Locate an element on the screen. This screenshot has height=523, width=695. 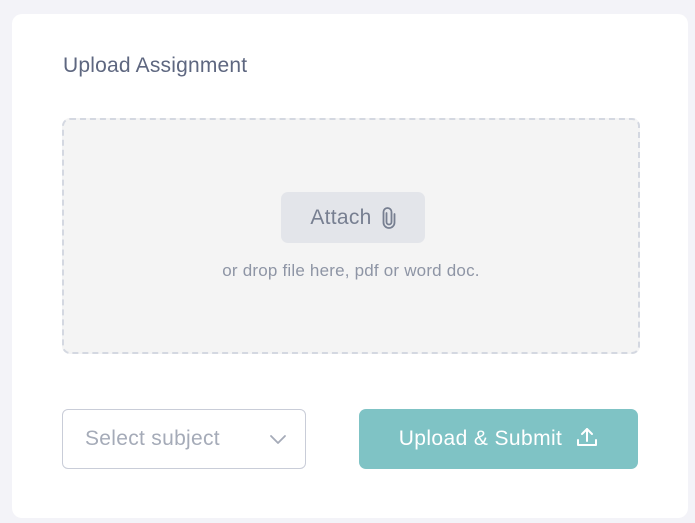
drop-hint-text: or drop file here, pdf or word doc. is located at coordinates (351, 270).